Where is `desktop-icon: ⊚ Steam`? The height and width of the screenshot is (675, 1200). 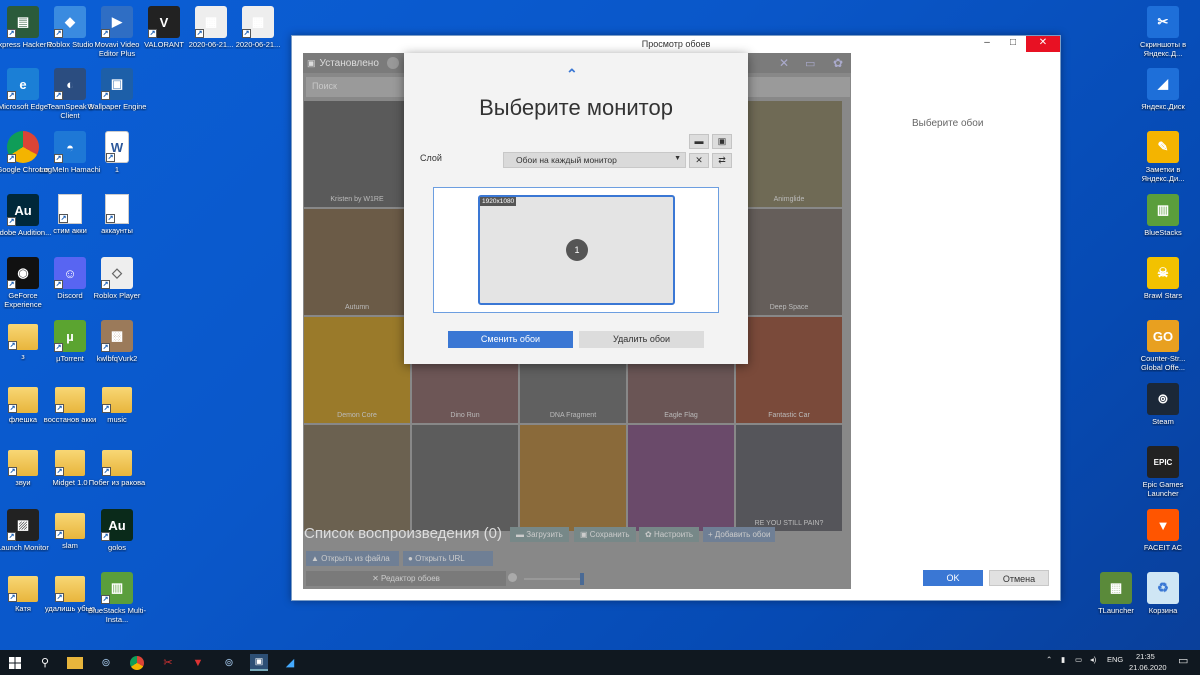 desktop-icon: ⊚ Steam is located at coordinates (1163, 414).